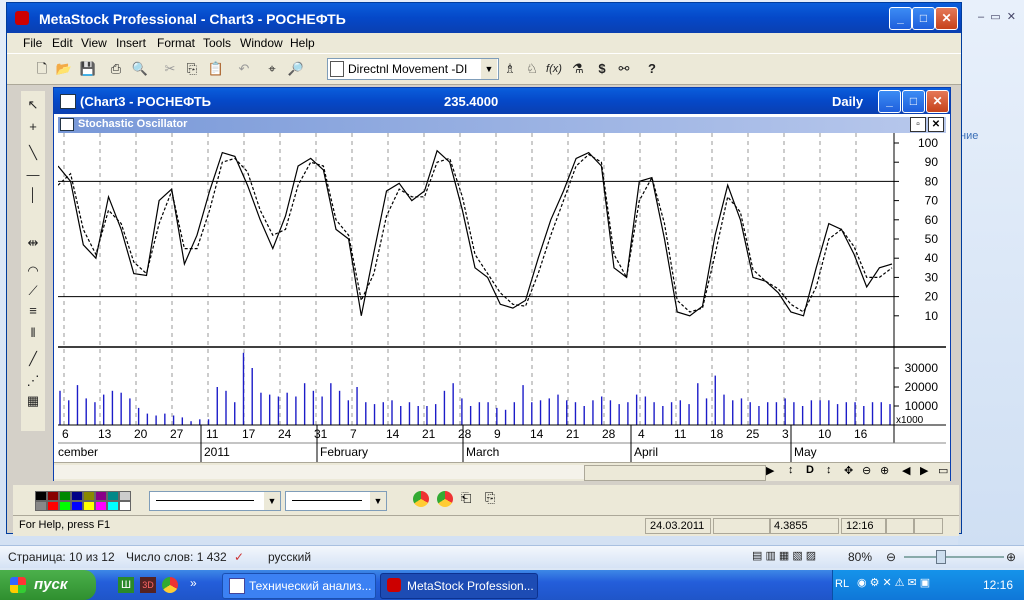 Image resolution: width=1024 pixels, height=600 pixels. I want to click on word-window-controls: – ▭ ✕, so click(999, 18).